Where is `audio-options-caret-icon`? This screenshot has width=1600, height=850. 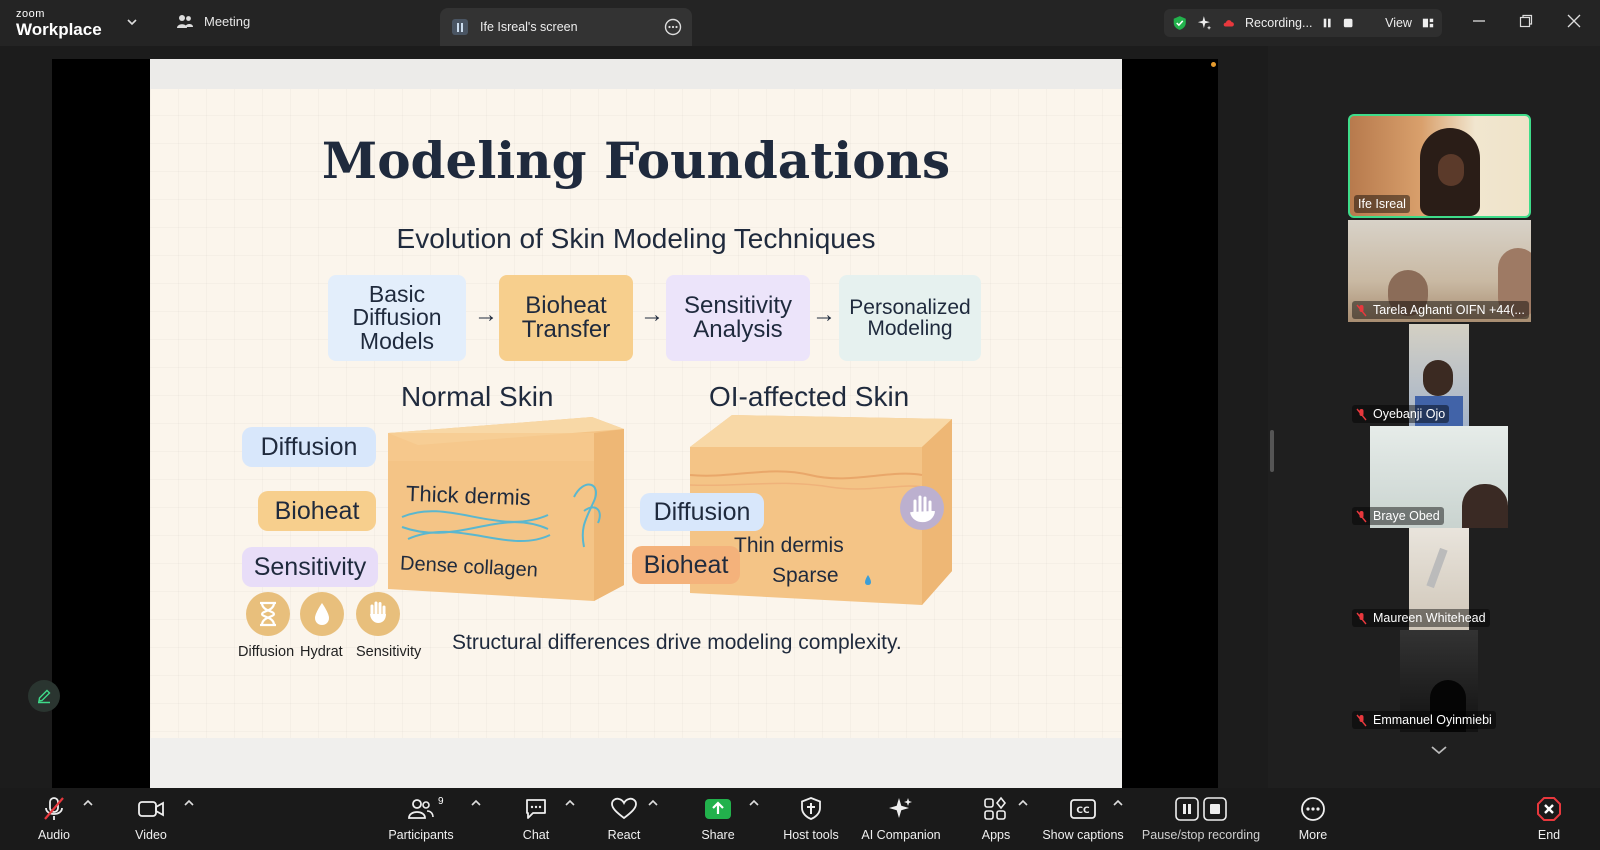 audio-options-caret-icon is located at coordinates (88, 803).